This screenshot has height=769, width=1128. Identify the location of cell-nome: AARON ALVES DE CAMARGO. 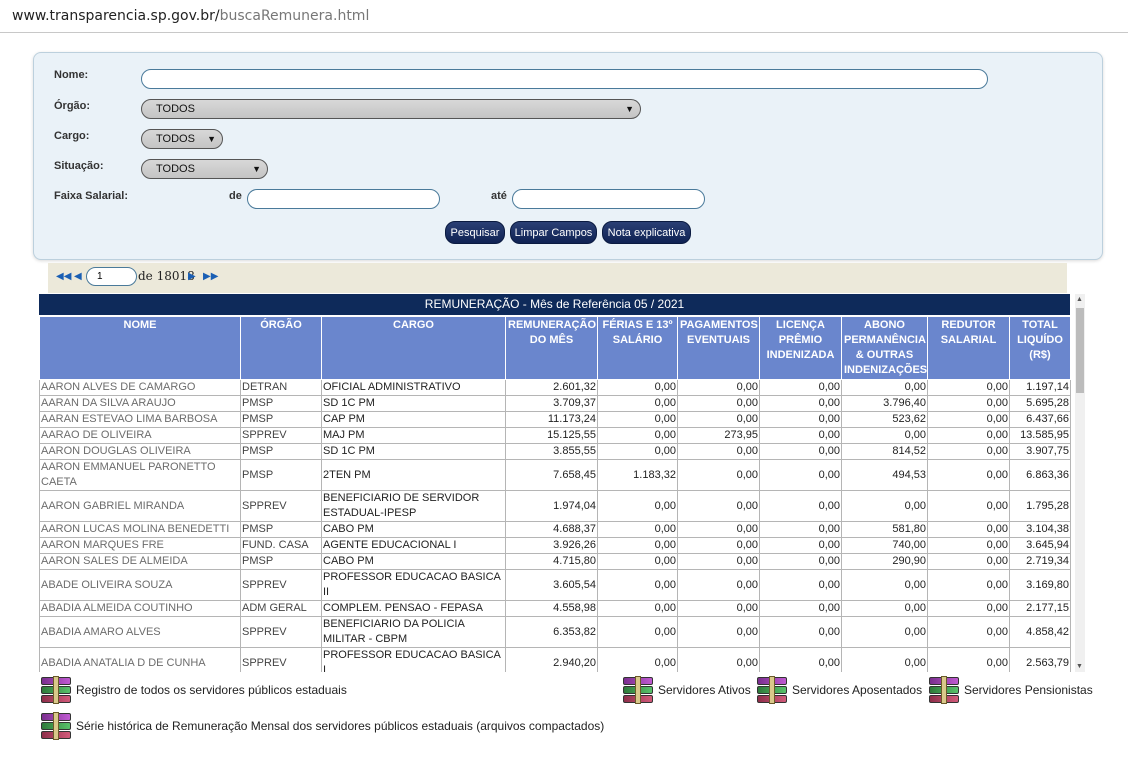
(140, 387).